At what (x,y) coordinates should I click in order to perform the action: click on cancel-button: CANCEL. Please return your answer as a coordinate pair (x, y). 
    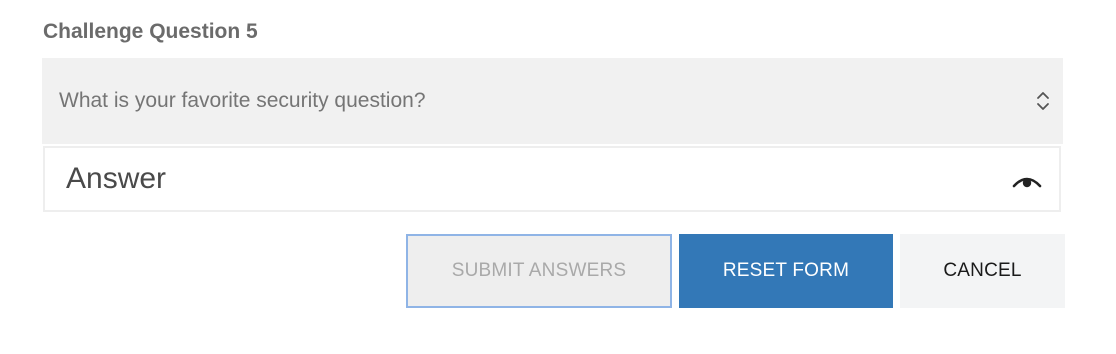
    Looking at the image, I should click on (982, 271).